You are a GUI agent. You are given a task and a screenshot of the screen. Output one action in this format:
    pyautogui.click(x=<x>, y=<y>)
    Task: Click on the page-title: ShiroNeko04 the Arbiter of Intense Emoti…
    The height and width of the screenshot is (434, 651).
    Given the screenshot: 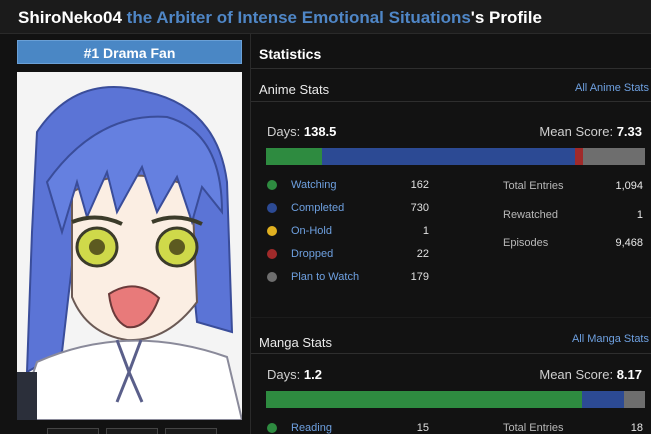 What is the action you would take?
    pyautogui.click(x=280, y=18)
    